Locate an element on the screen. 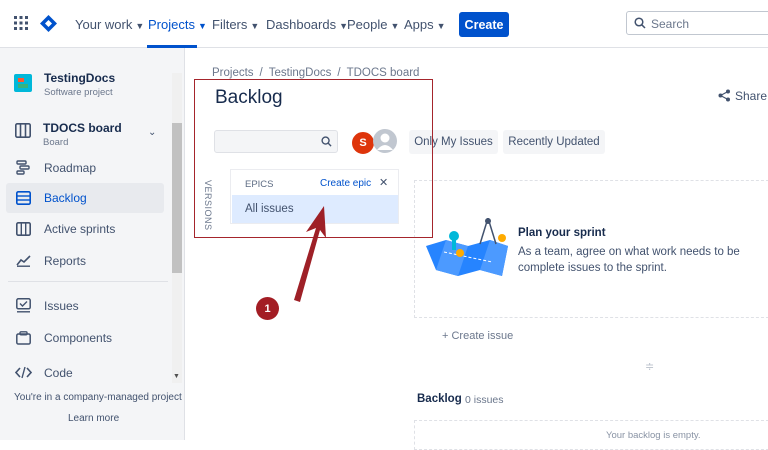 The width and height of the screenshot is (768, 450). share-icon is located at coordinates (724, 95).